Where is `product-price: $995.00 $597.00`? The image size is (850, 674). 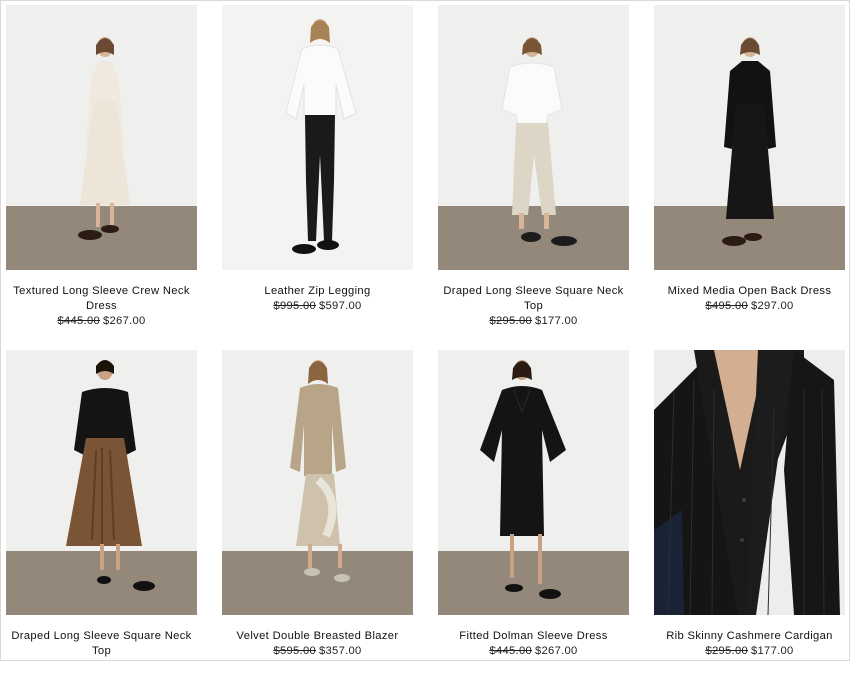
product-price: $995.00 $597.00 is located at coordinates (317, 306).